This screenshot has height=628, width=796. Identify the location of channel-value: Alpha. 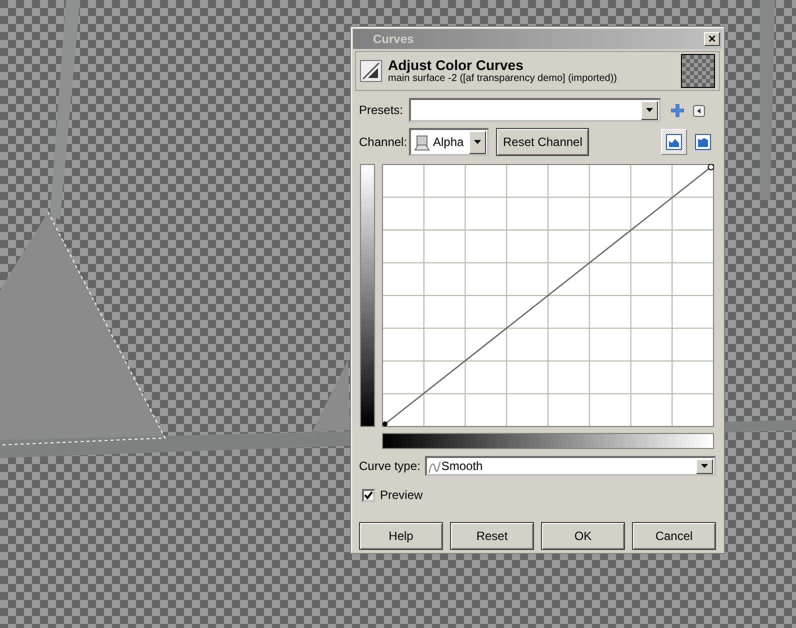
(448, 142).